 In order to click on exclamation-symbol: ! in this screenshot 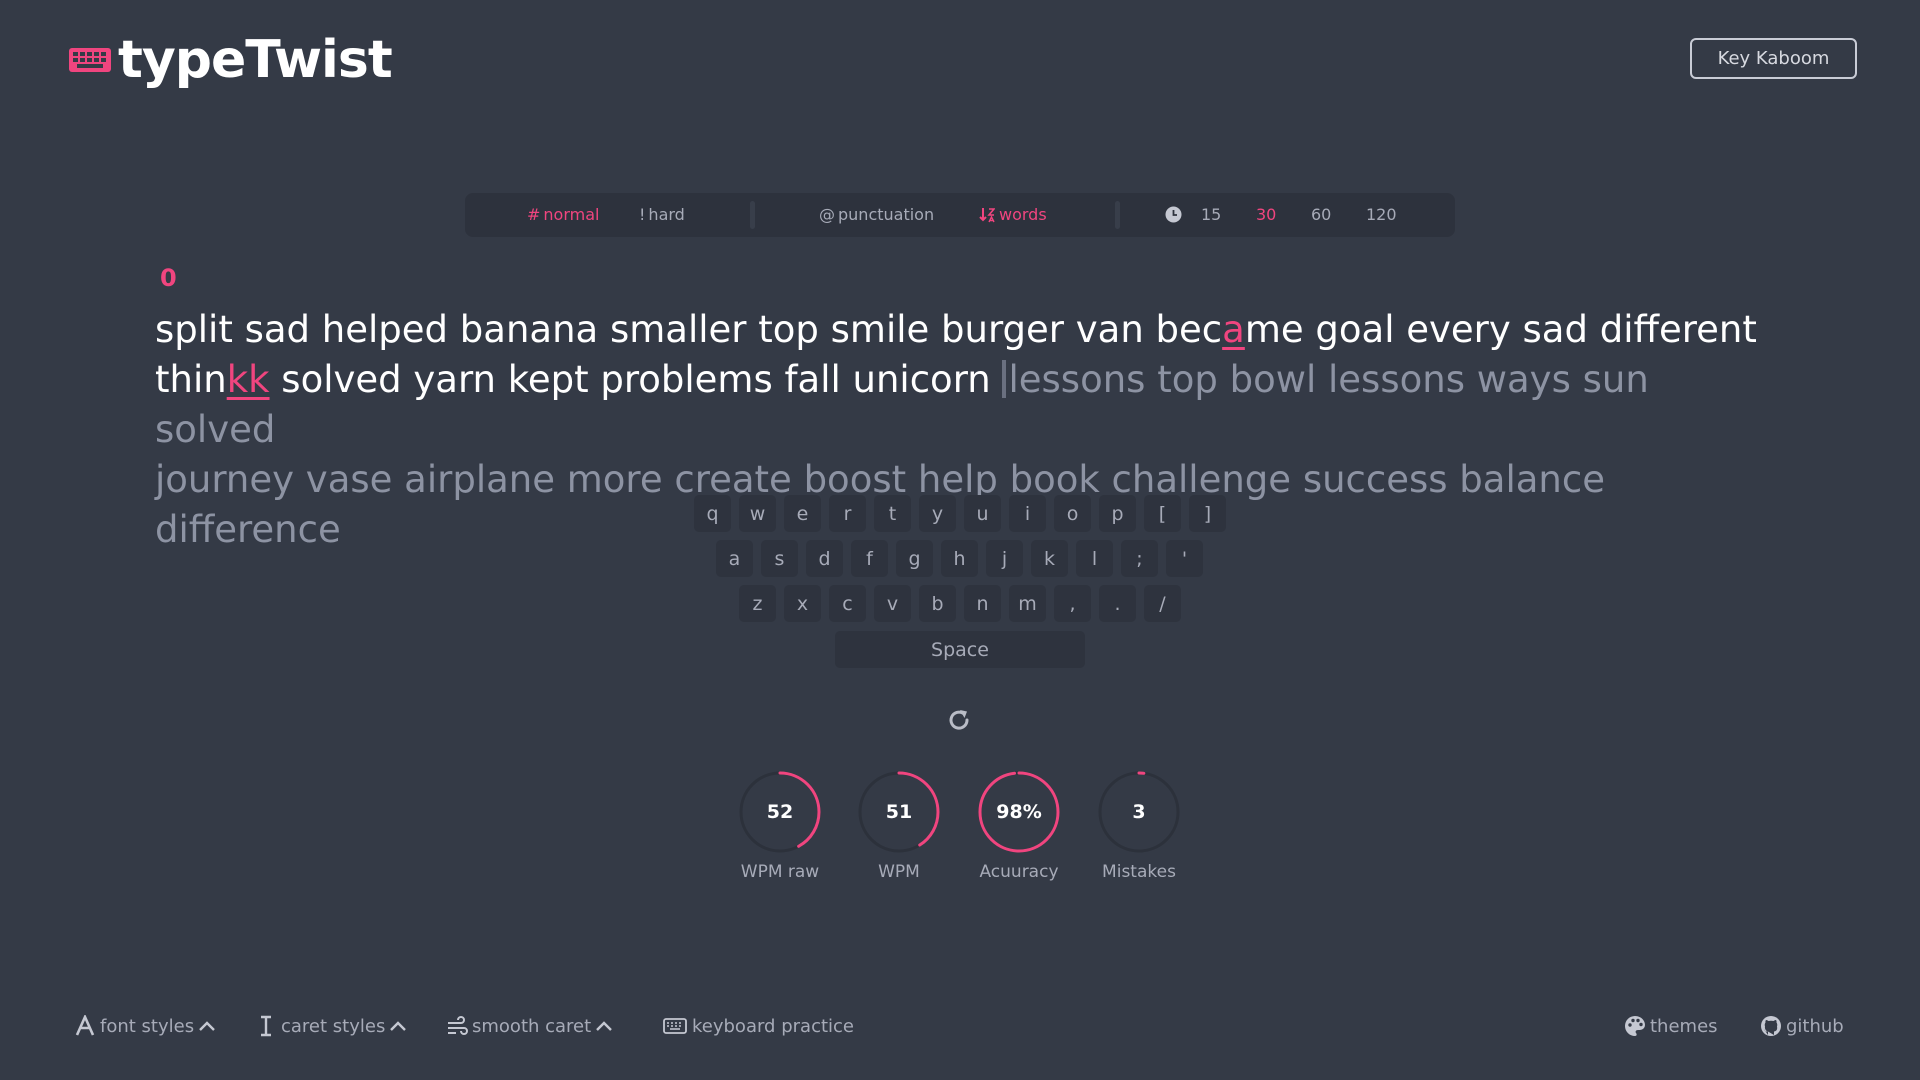, I will do `click(642, 214)`.